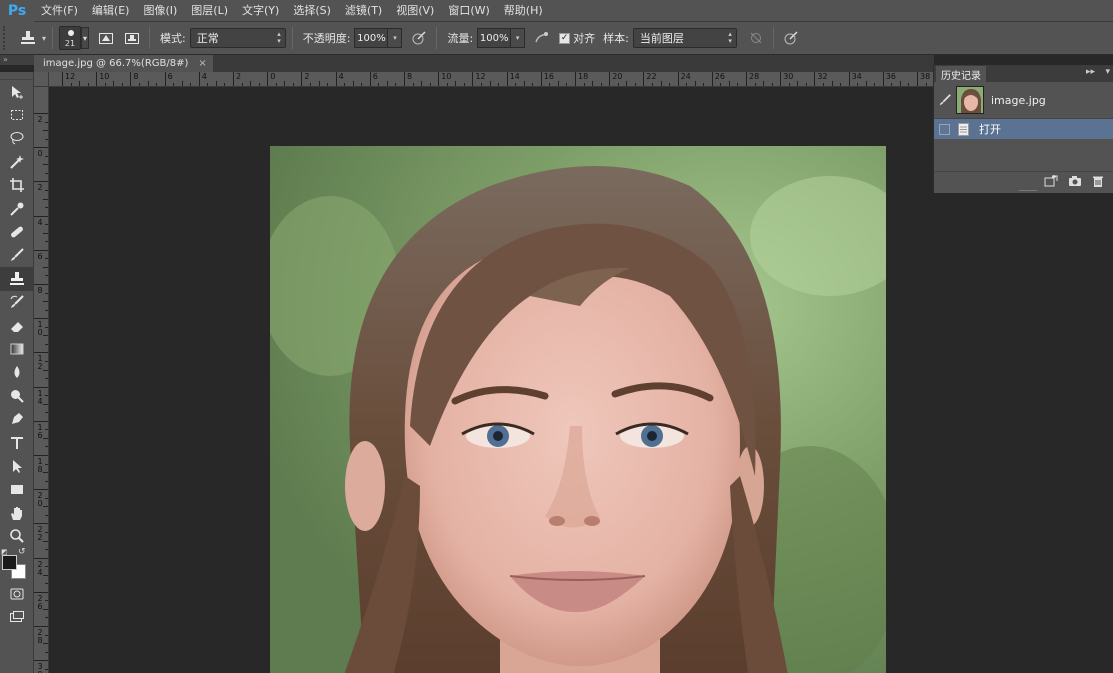 This screenshot has width=1113, height=673. What do you see at coordinates (1023, 100) in the screenshot?
I see `history-snapshot: image.jpg` at bounding box center [1023, 100].